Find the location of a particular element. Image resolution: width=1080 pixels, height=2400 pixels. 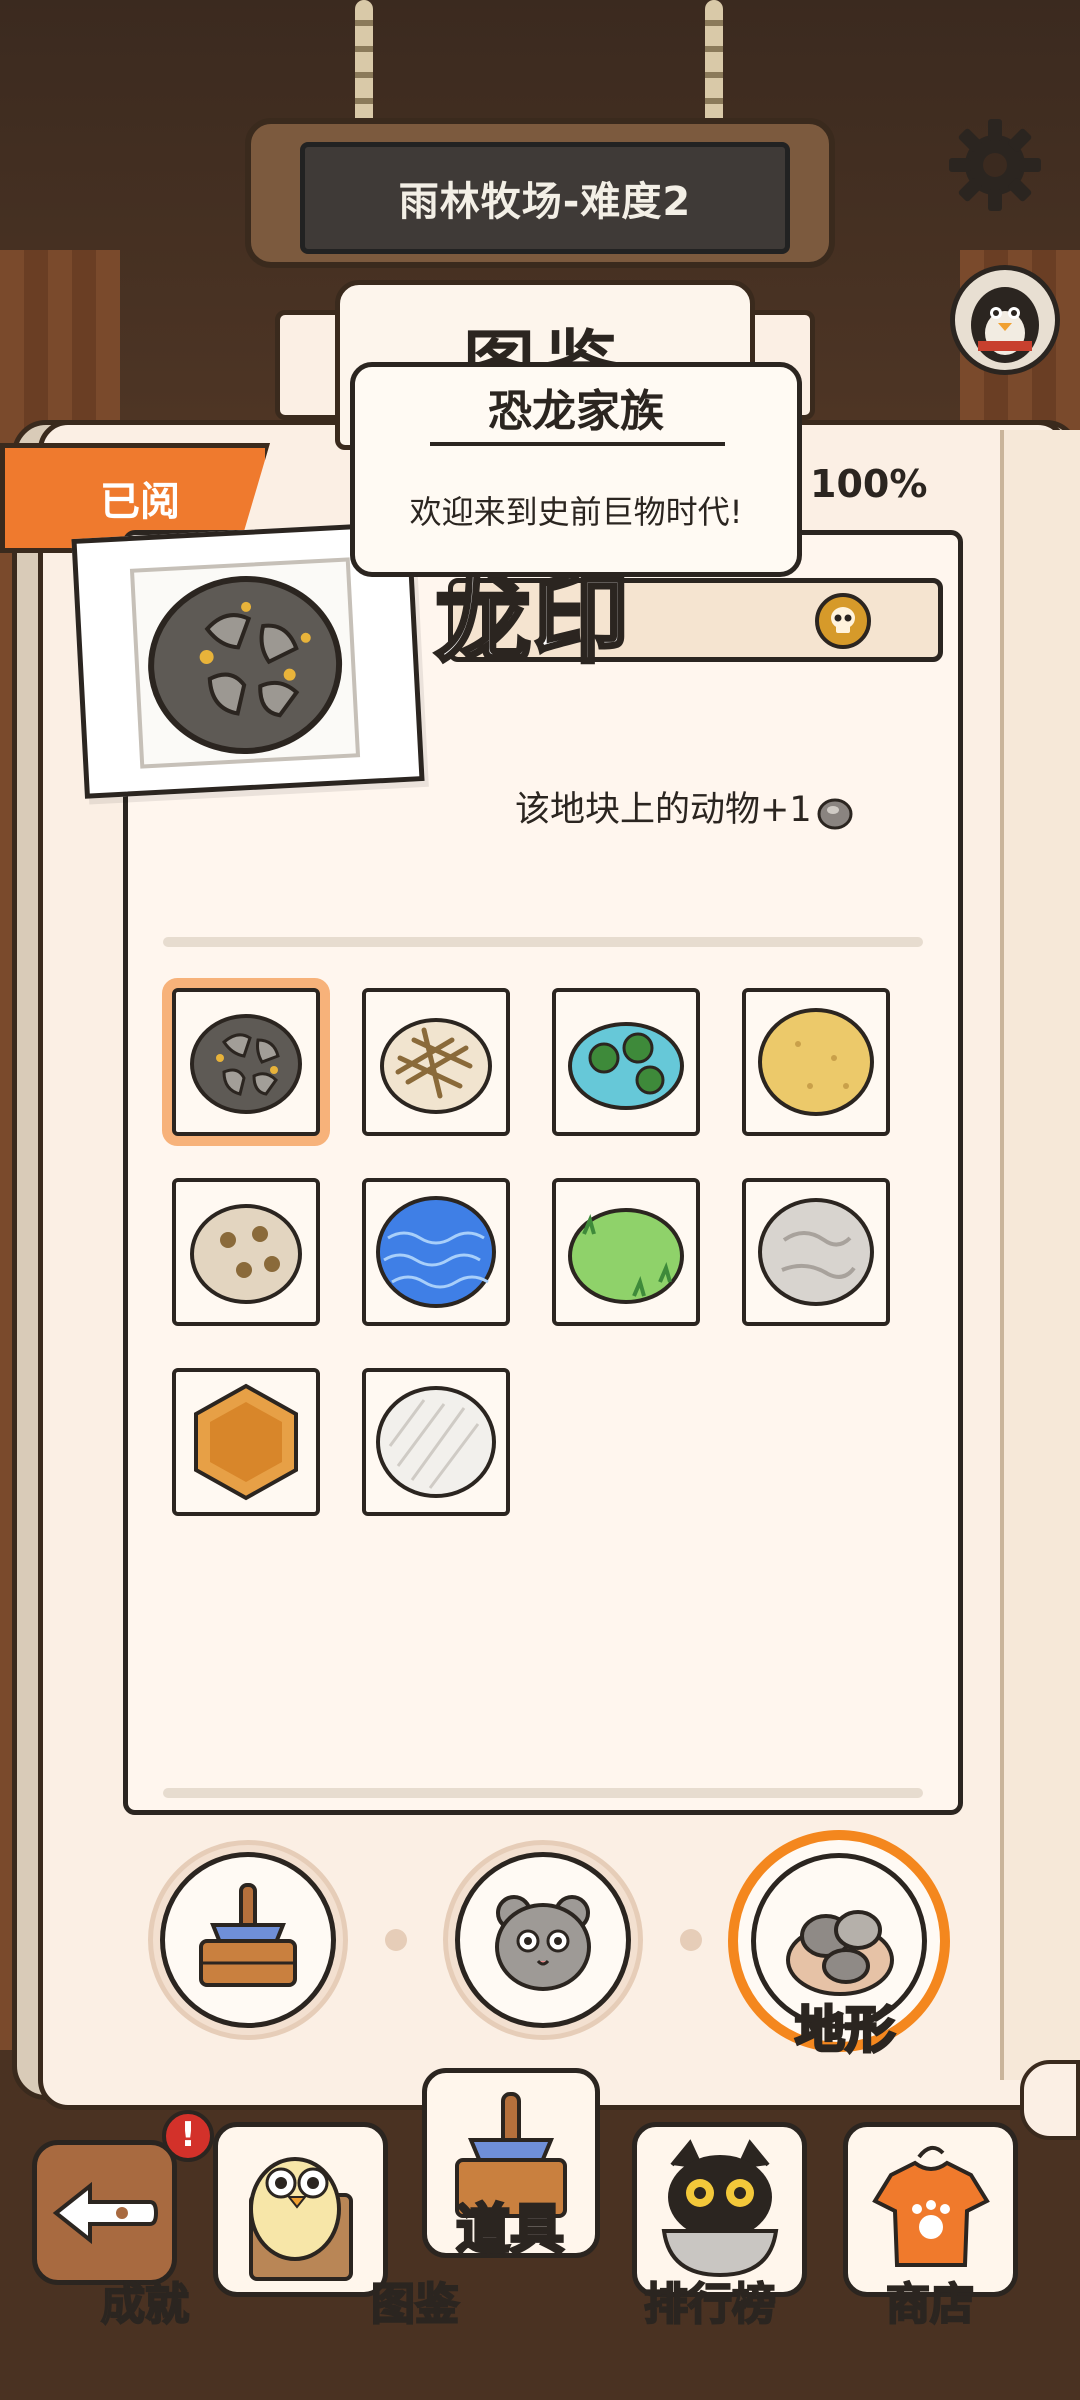

category-animals-button is located at coordinates (543, 1940).